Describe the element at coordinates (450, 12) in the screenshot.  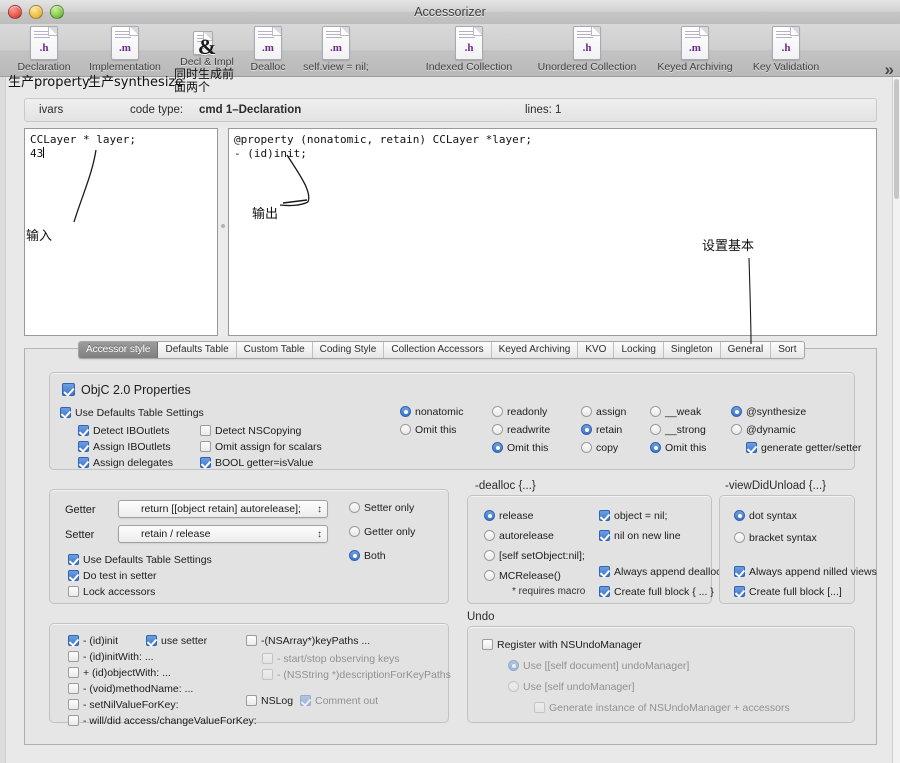
I see `title-bar: Accessorizer` at that location.